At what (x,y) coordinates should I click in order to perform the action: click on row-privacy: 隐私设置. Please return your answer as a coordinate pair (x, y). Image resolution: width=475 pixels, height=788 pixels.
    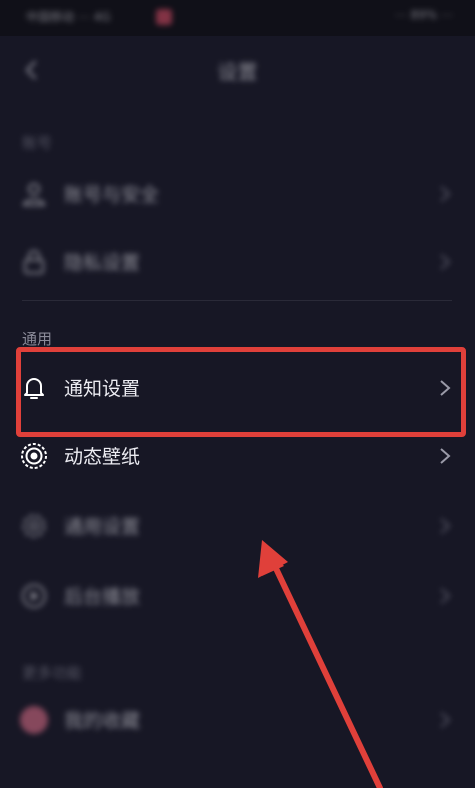
    Looking at the image, I should click on (237, 262).